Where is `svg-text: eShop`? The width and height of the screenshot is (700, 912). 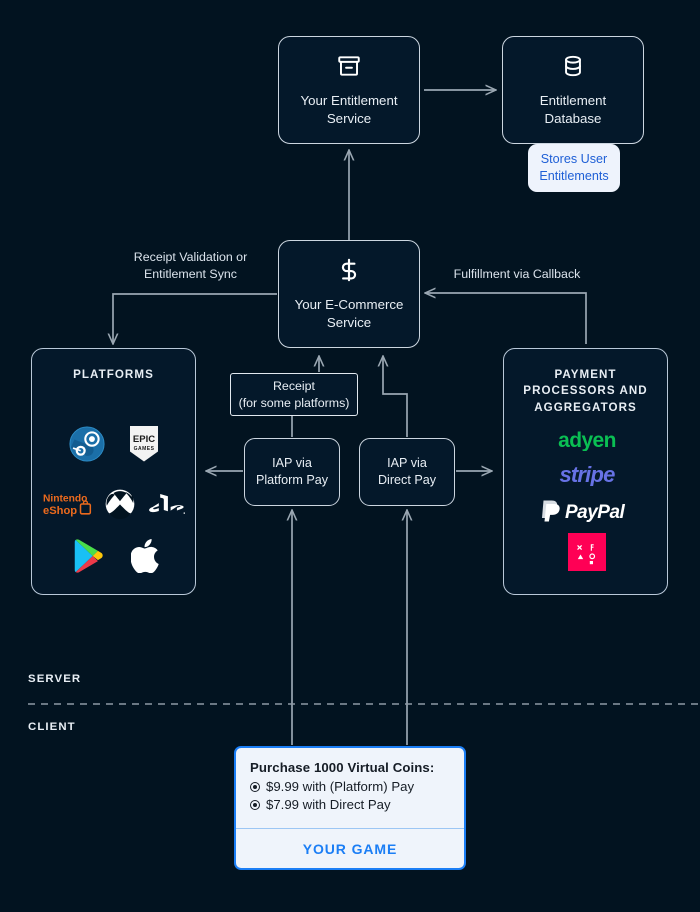
svg-text: eShop is located at coordinates (60, 511).